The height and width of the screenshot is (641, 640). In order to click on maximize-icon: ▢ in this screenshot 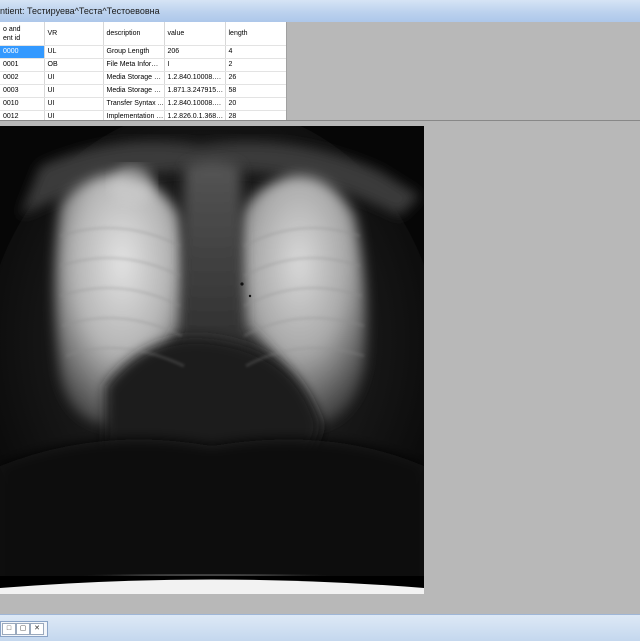, I will do `click(23, 629)`.